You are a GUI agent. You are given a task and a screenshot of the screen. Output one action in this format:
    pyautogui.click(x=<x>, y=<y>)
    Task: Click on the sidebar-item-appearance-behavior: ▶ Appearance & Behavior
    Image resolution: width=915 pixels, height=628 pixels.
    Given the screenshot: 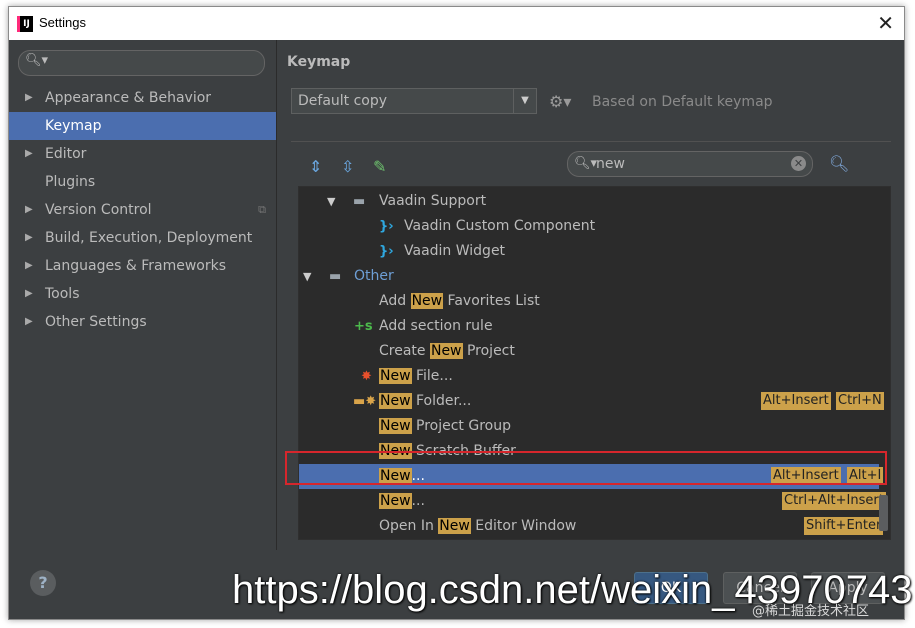 What is the action you would take?
    pyautogui.click(x=142, y=98)
    